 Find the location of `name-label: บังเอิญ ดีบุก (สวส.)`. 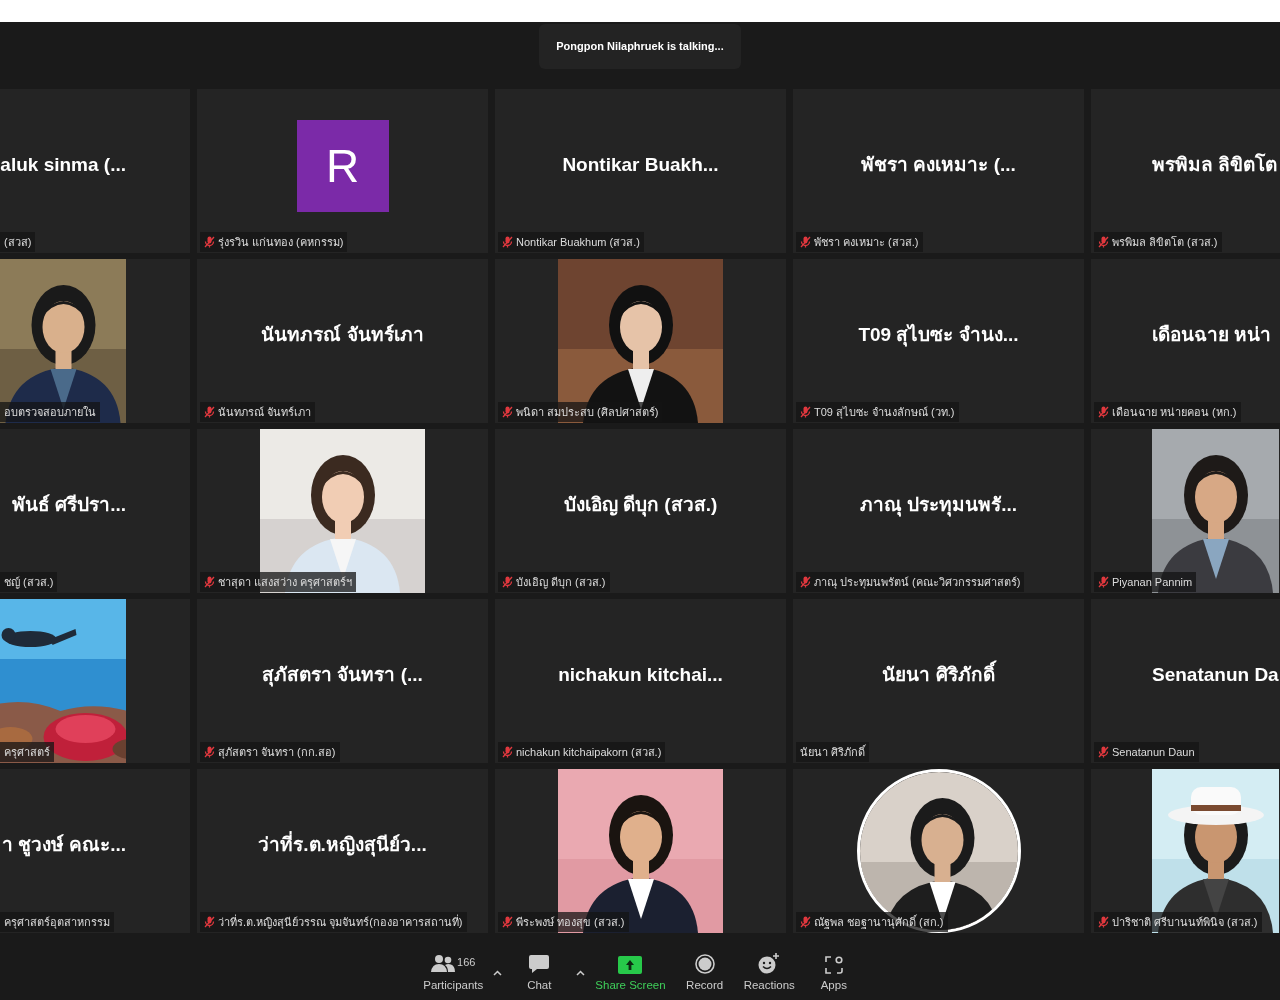

name-label: บังเอิญ ดีบุก (สวส.) is located at coordinates (561, 582).